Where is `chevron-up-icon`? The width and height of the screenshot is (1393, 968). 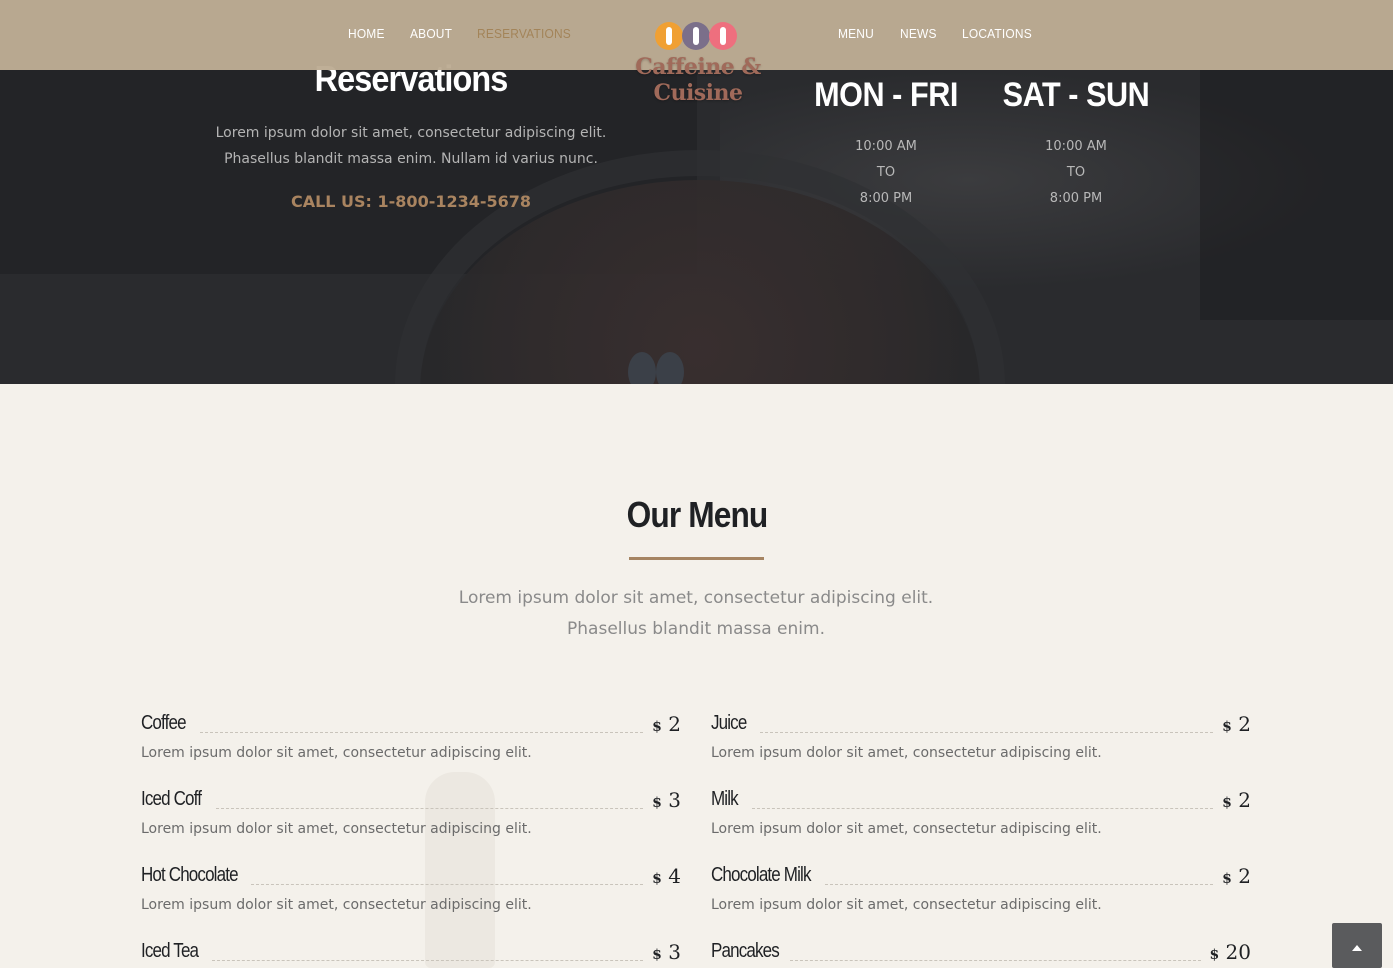 chevron-up-icon is located at coordinates (1357, 948).